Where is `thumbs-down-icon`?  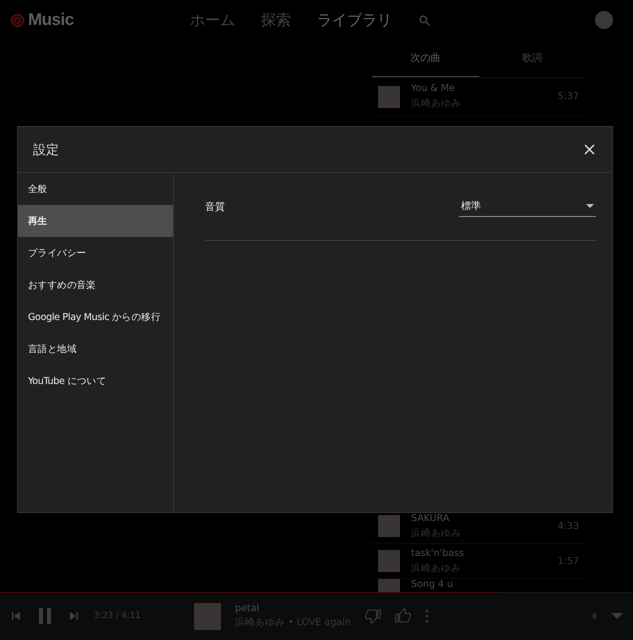 thumbs-down-icon is located at coordinates (372, 616).